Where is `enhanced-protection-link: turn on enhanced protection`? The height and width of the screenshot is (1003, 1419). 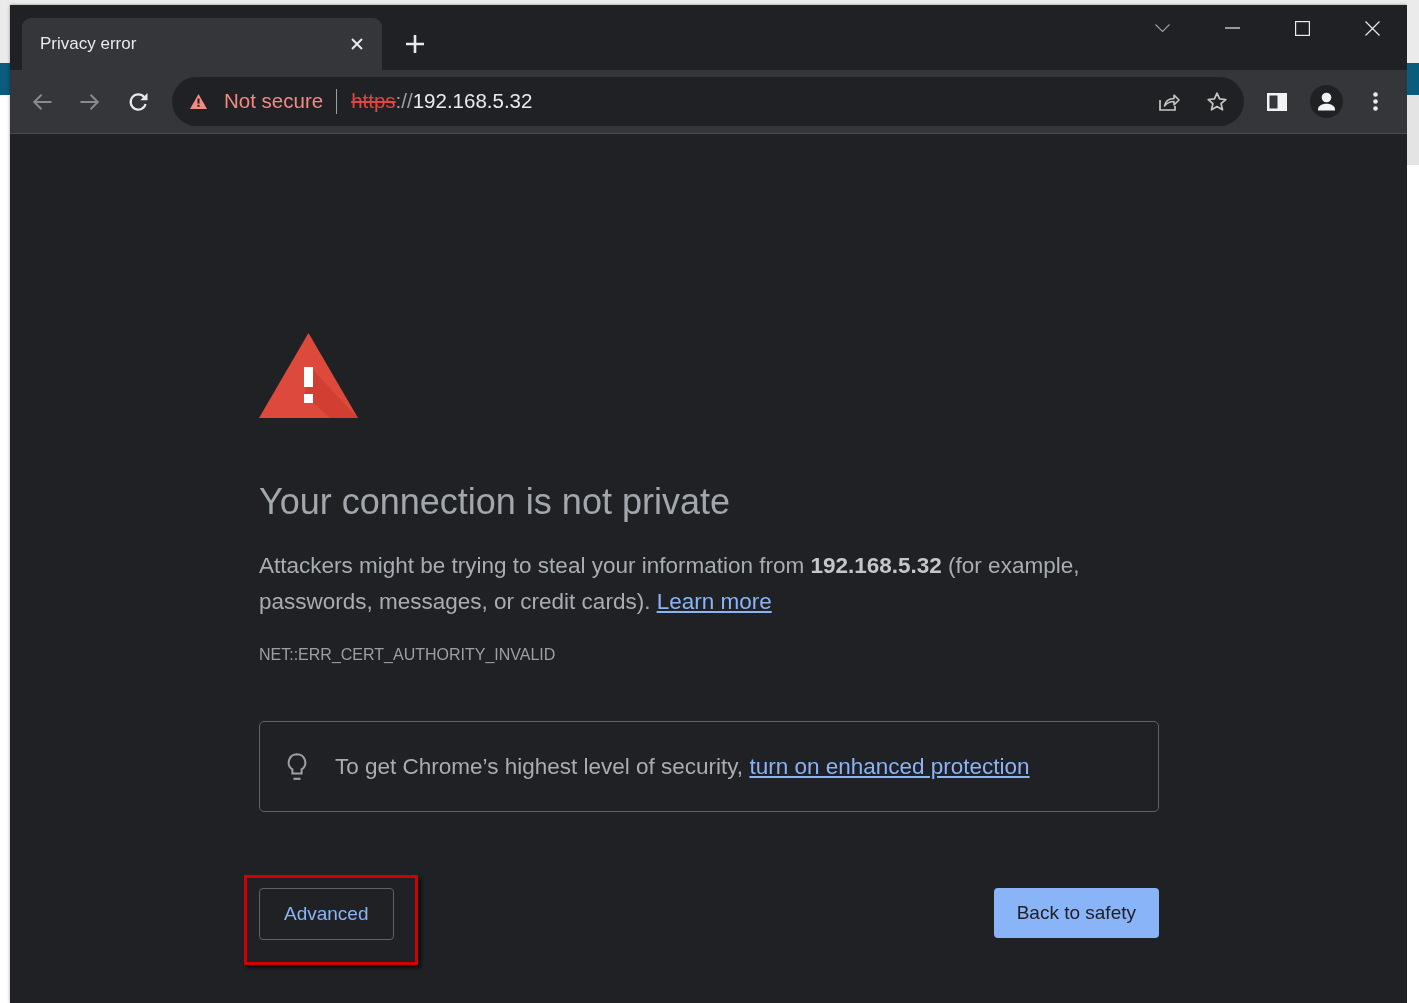
enhanced-protection-link: turn on enhanced protection is located at coordinates (889, 766).